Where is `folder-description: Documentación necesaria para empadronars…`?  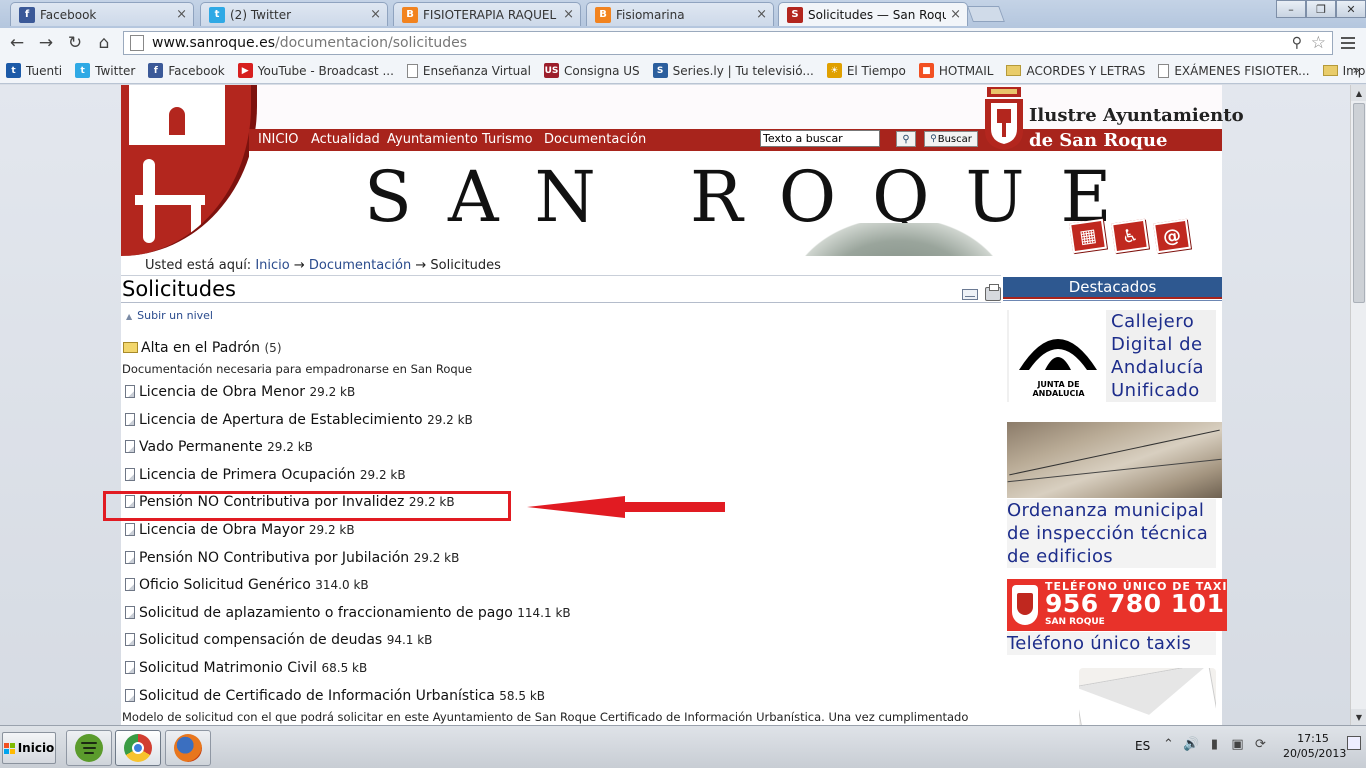
folder-description: Documentación necesaria para empadronars… is located at coordinates (297, 369).